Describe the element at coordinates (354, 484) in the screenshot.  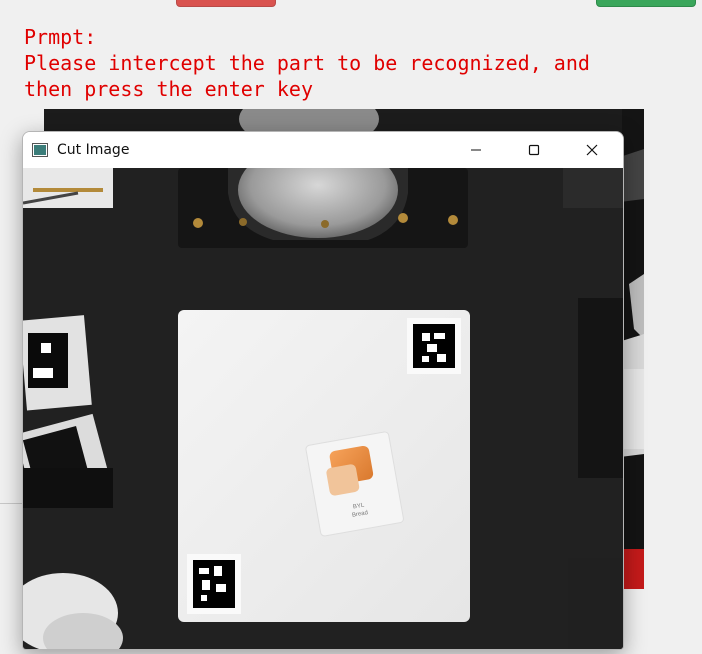
I see `bread-card: BYL Bread` at that location.